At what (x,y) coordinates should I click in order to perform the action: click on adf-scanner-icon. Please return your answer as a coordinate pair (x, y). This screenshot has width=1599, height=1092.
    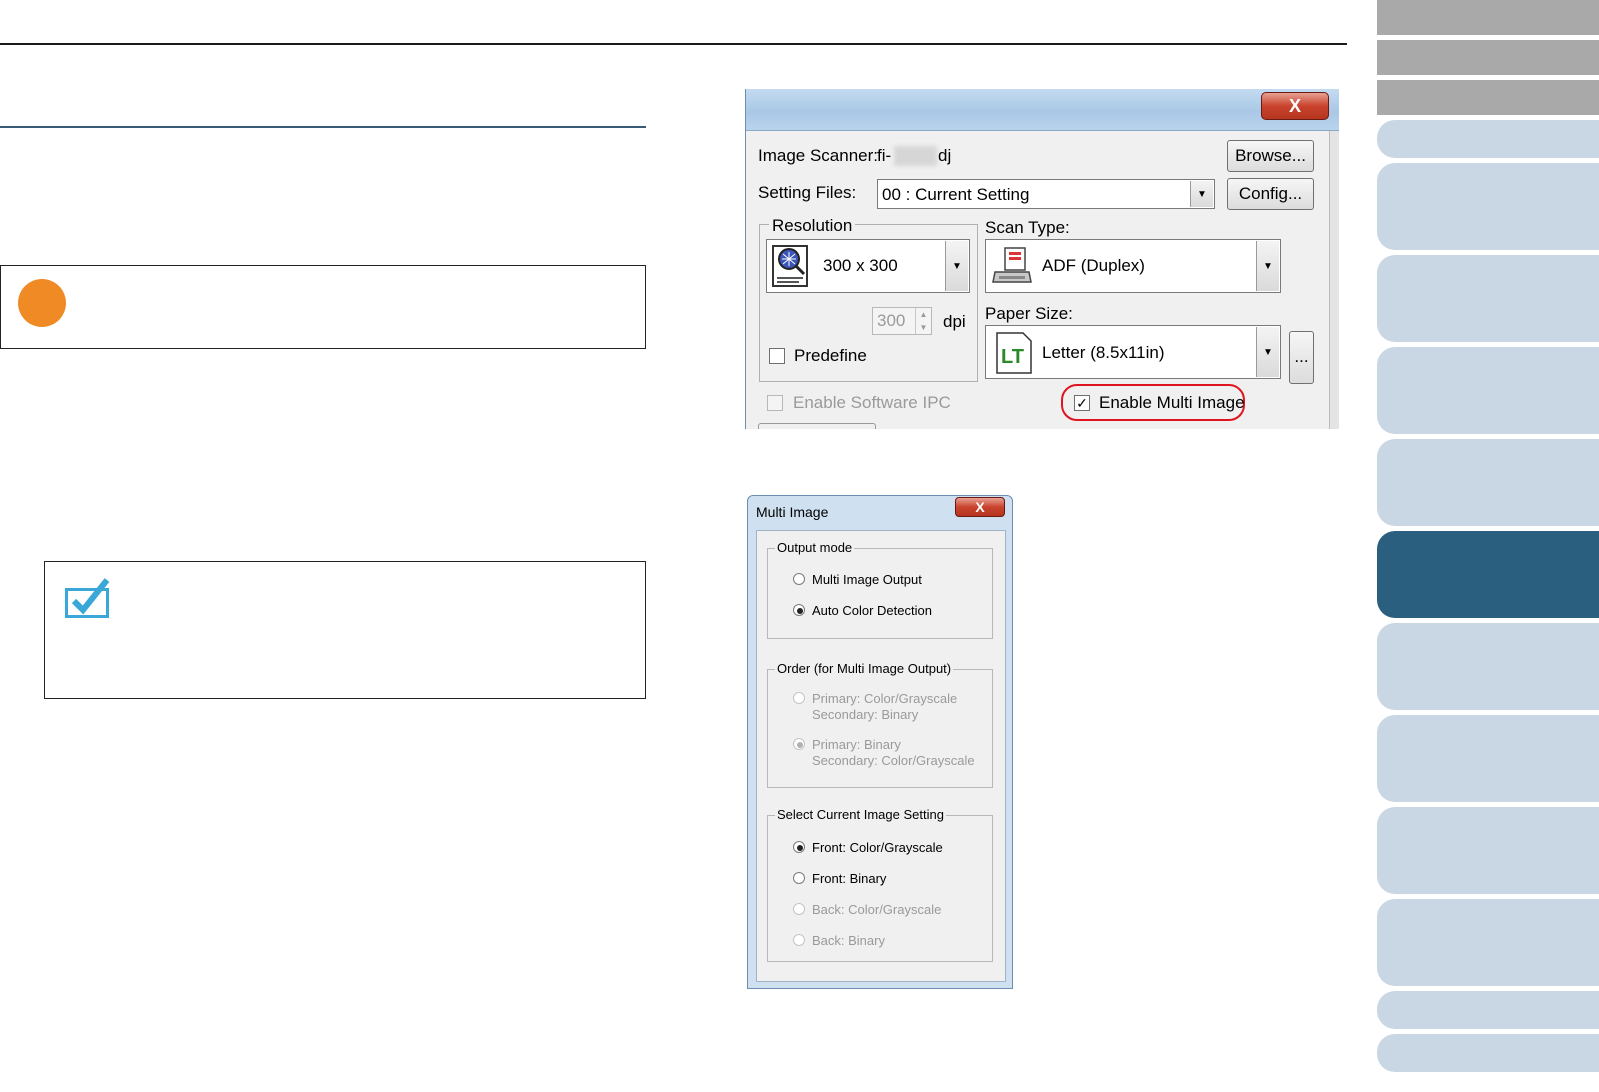
    Looking at the image, I should click on (1012, 265).